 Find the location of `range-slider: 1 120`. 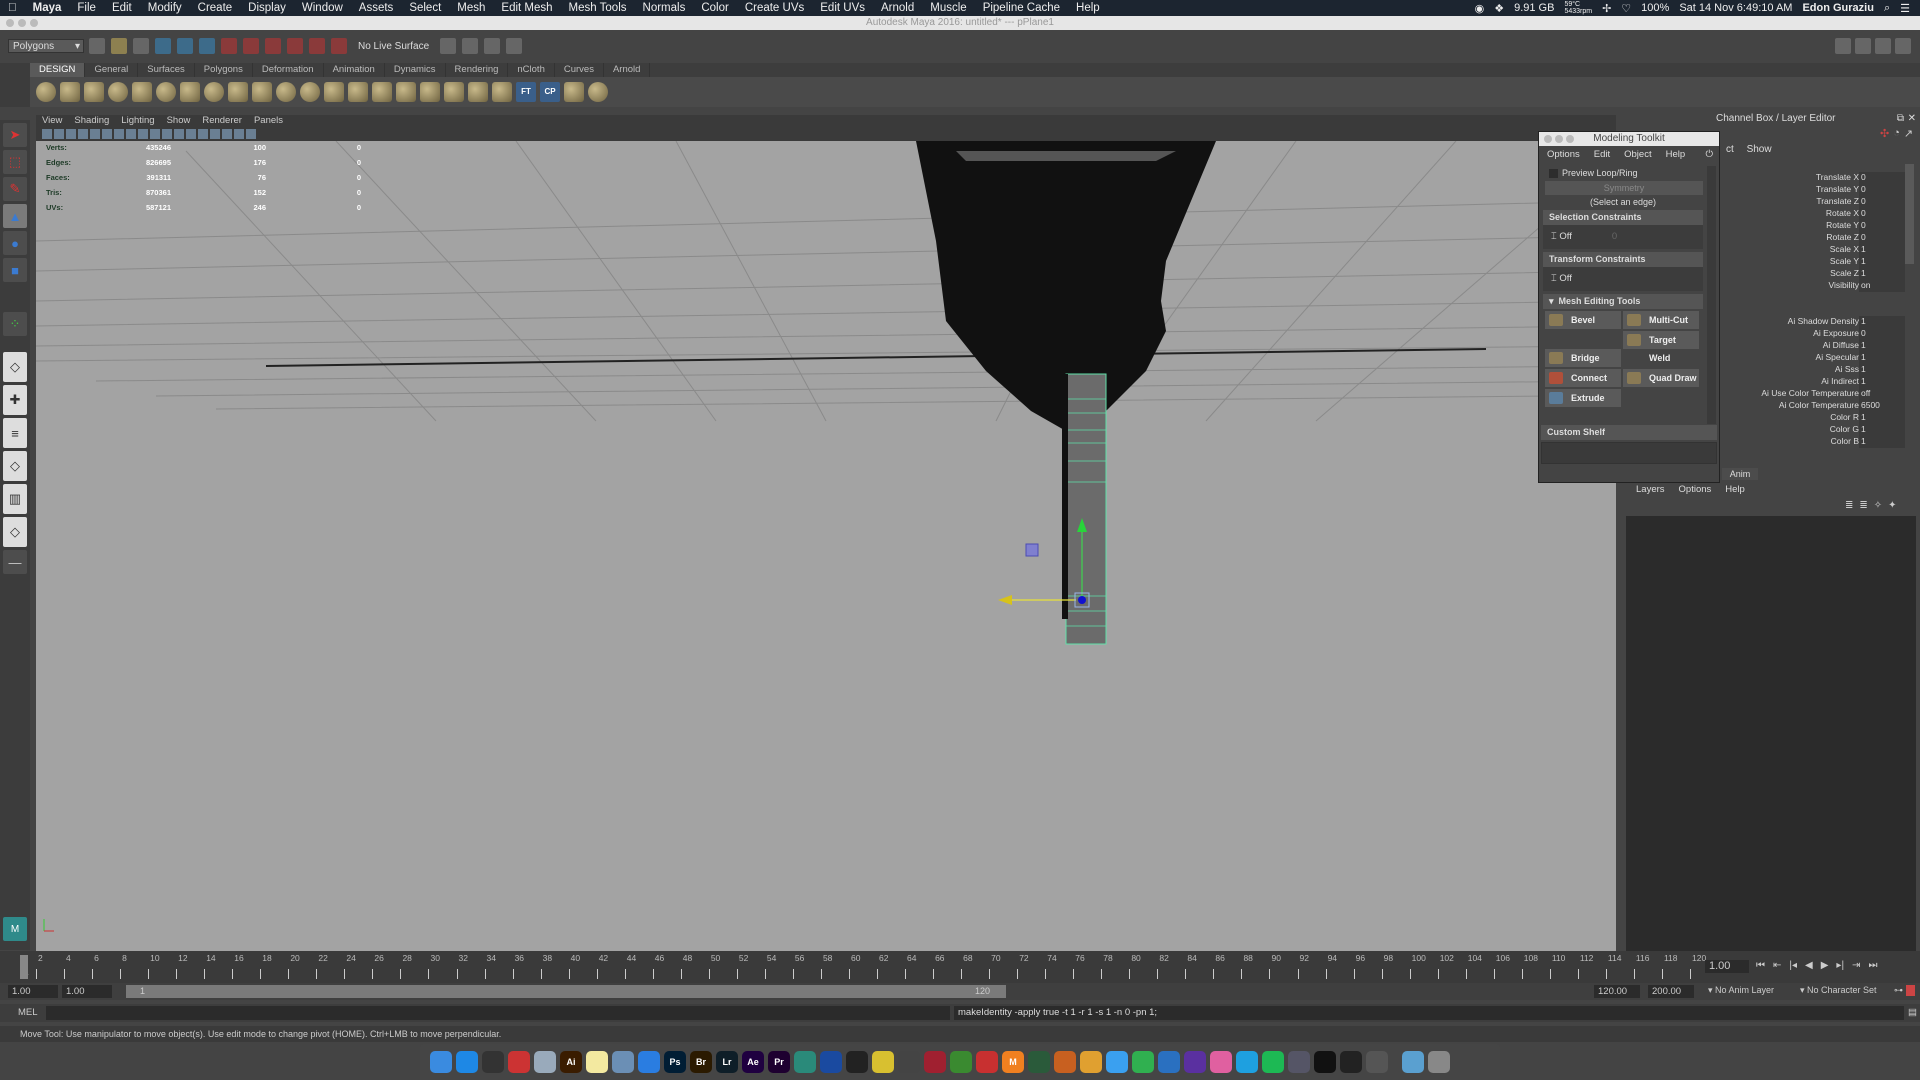

range-slider: 1 120 is located at coordinates (566, 991).